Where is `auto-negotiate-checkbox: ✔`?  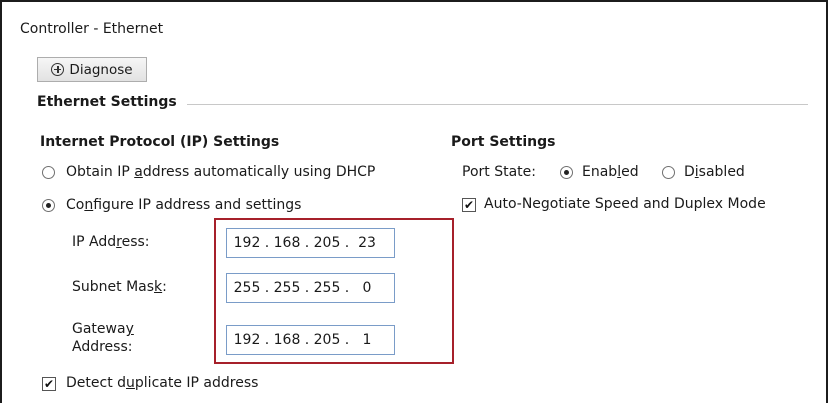
auto-negotiate-checkbox: ✔ is located at coordinates (469, 205).